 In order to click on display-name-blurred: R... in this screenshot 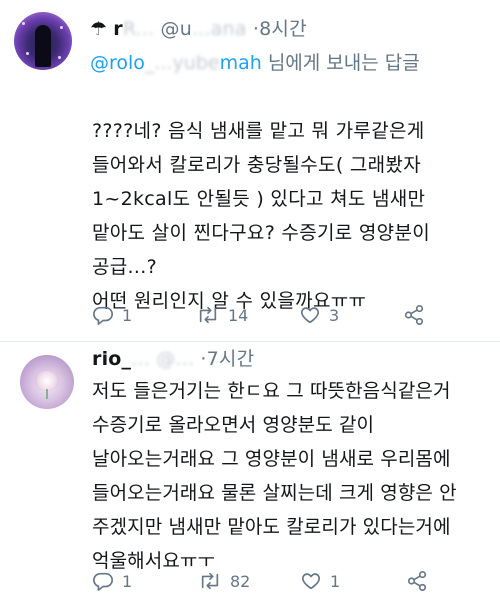, I will do `click(138, 29)`.